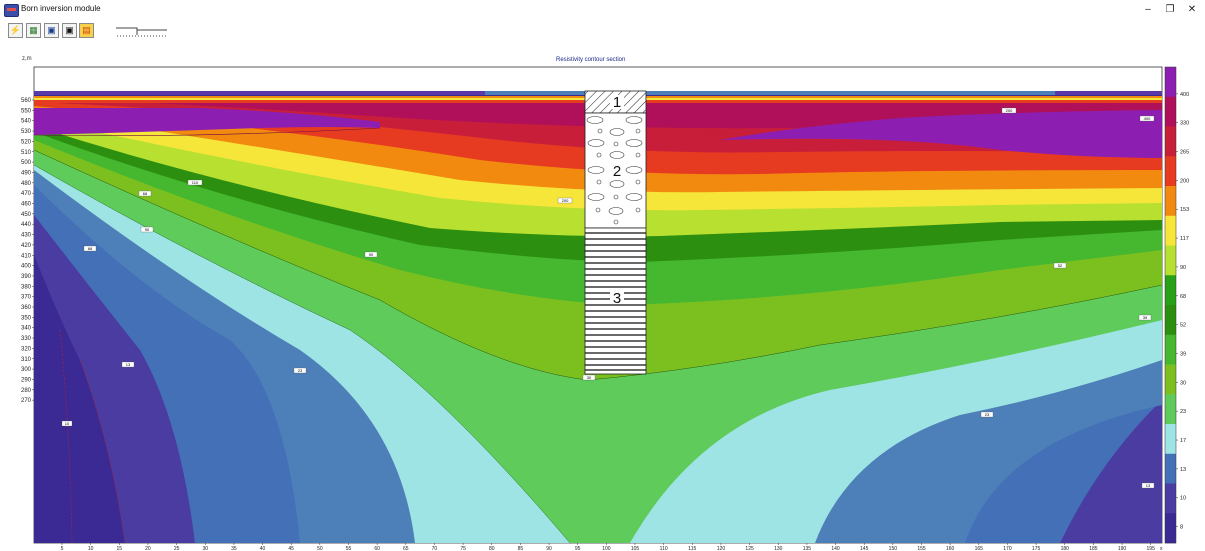 The image size is (1205, 551). Describe the element at coordinates (26, 246) in the screenshot. I see `y-tick-label: 420` at that location.